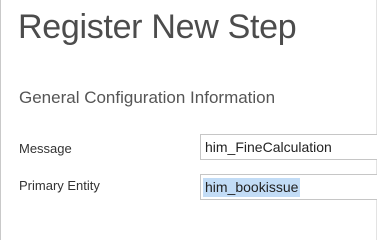 The image size is (377, 240). Describe the element at coordinates (147, 97) in the screenshot. I see `section-title: General Configuration Information` at that location.